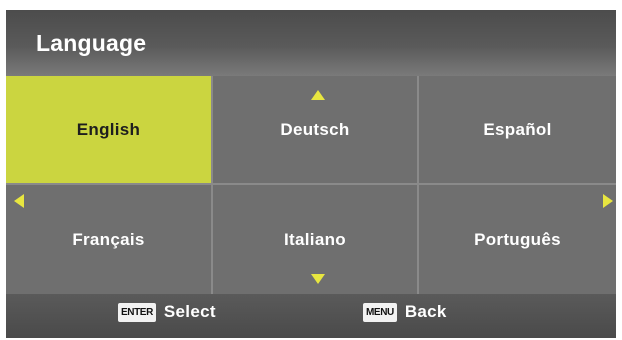 This screenshot has width=622, height=340. Describe the element at coordinates (108, 239) in the screenshot. I see `language-option-francais: Français` at that location.